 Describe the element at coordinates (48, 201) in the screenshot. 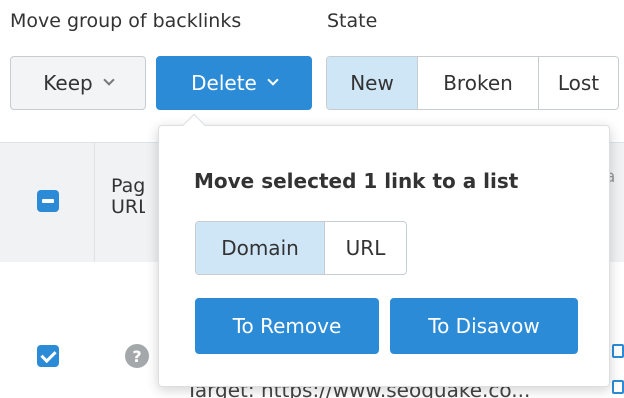

I see `minus-checkbox-icon` at that location.